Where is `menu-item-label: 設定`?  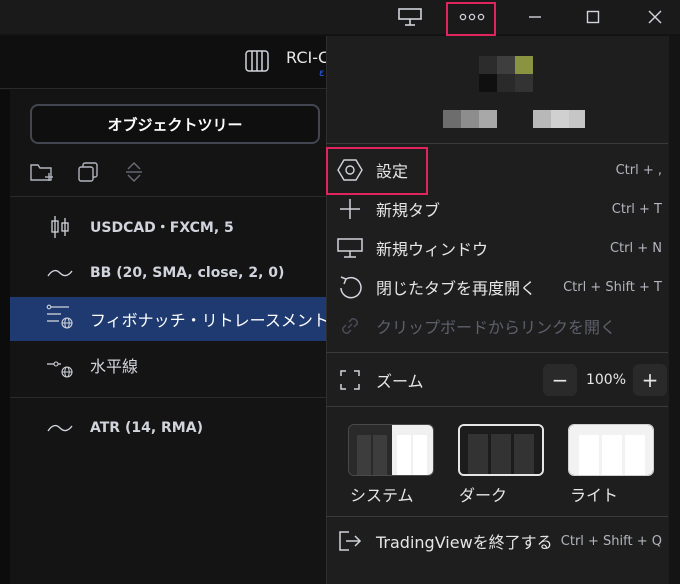
menu-item-label: 設定 is located at coordinates (392, 171).